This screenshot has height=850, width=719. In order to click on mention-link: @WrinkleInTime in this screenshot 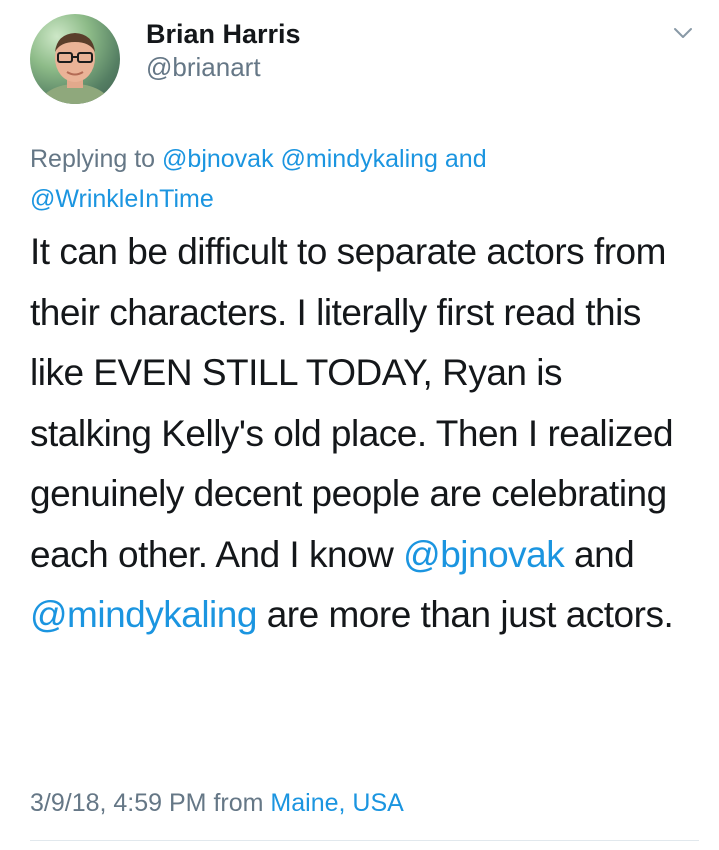, I will do `click(122, 199)`.